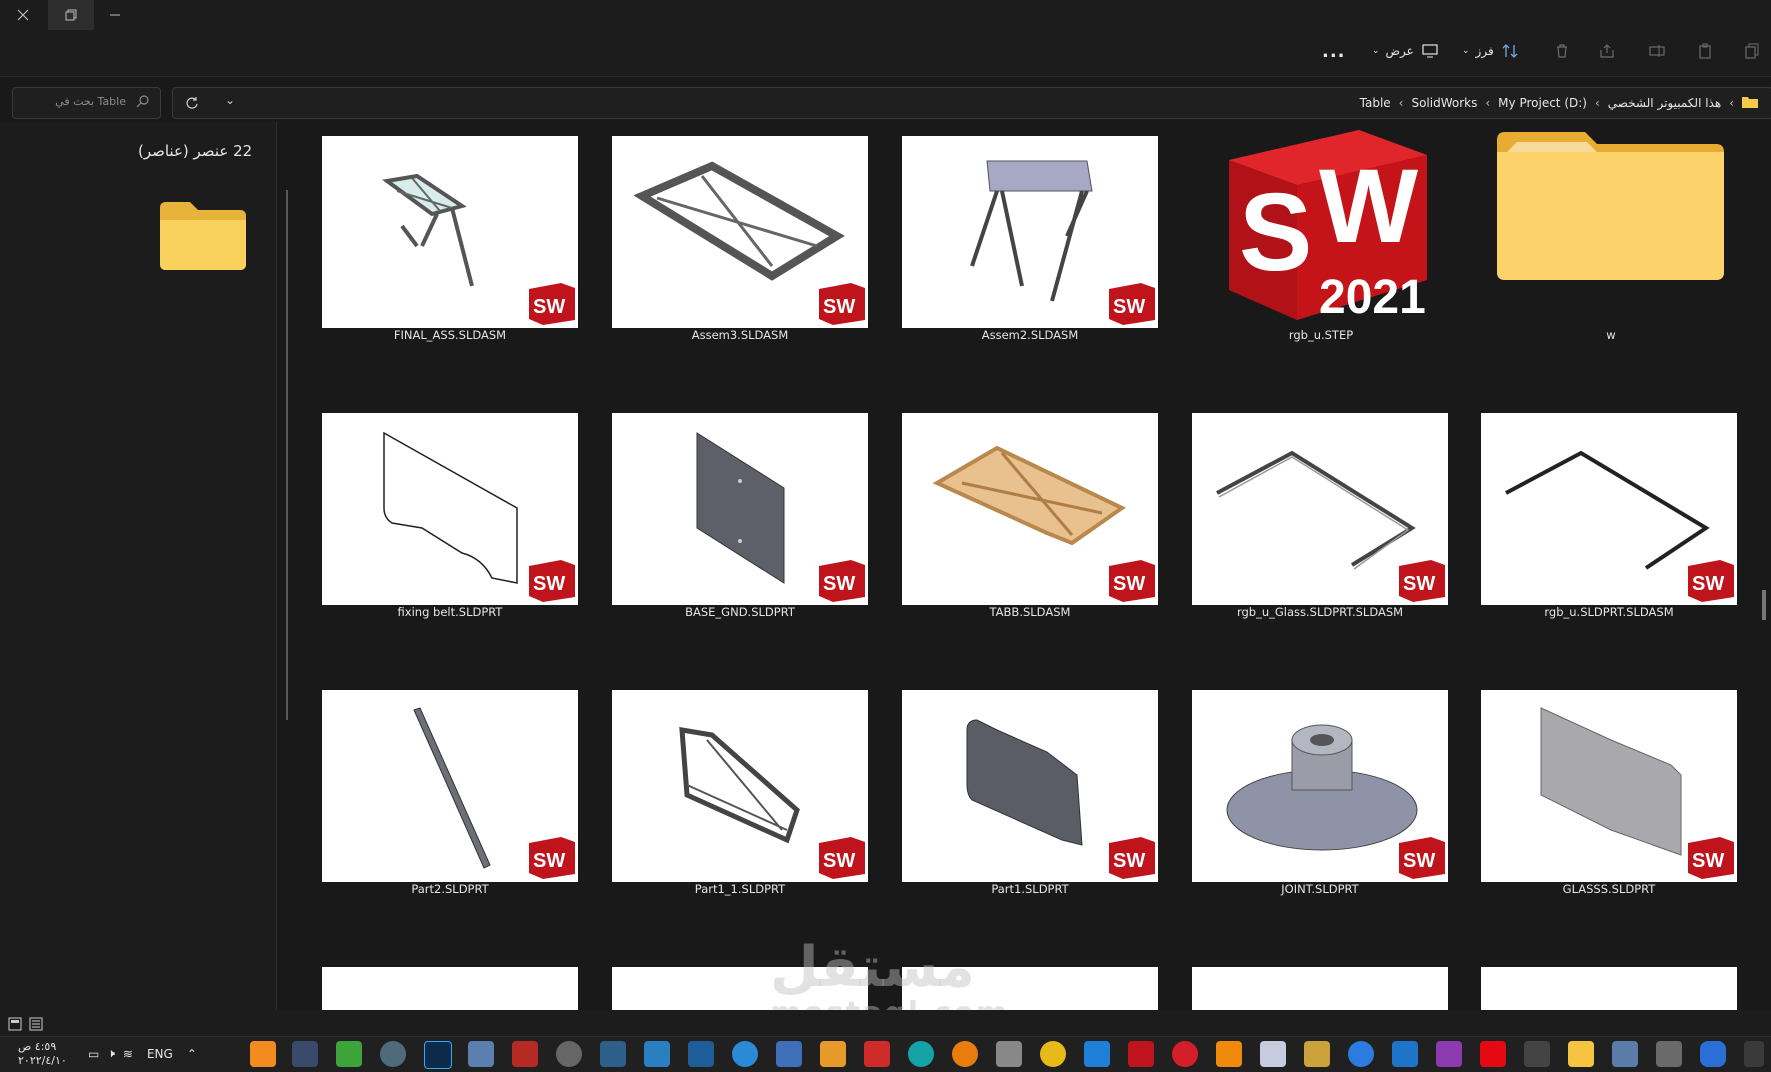 This screenshot has height=1072, width=1771. Describe the element at coordinates (160, 1054) in the screenshot. I see `language-indicator: ENG` at that location.